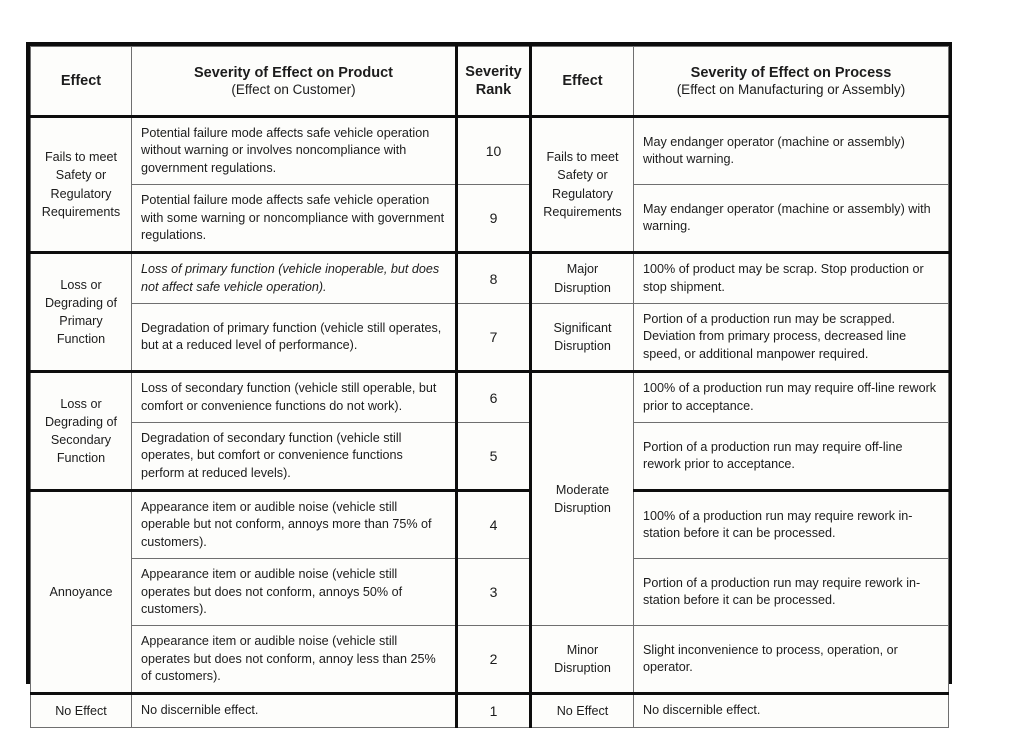 This screenshot has width=1009, height=738. I want to click on process-effect-group-label-line: Fails to meet, so click(582, 157).